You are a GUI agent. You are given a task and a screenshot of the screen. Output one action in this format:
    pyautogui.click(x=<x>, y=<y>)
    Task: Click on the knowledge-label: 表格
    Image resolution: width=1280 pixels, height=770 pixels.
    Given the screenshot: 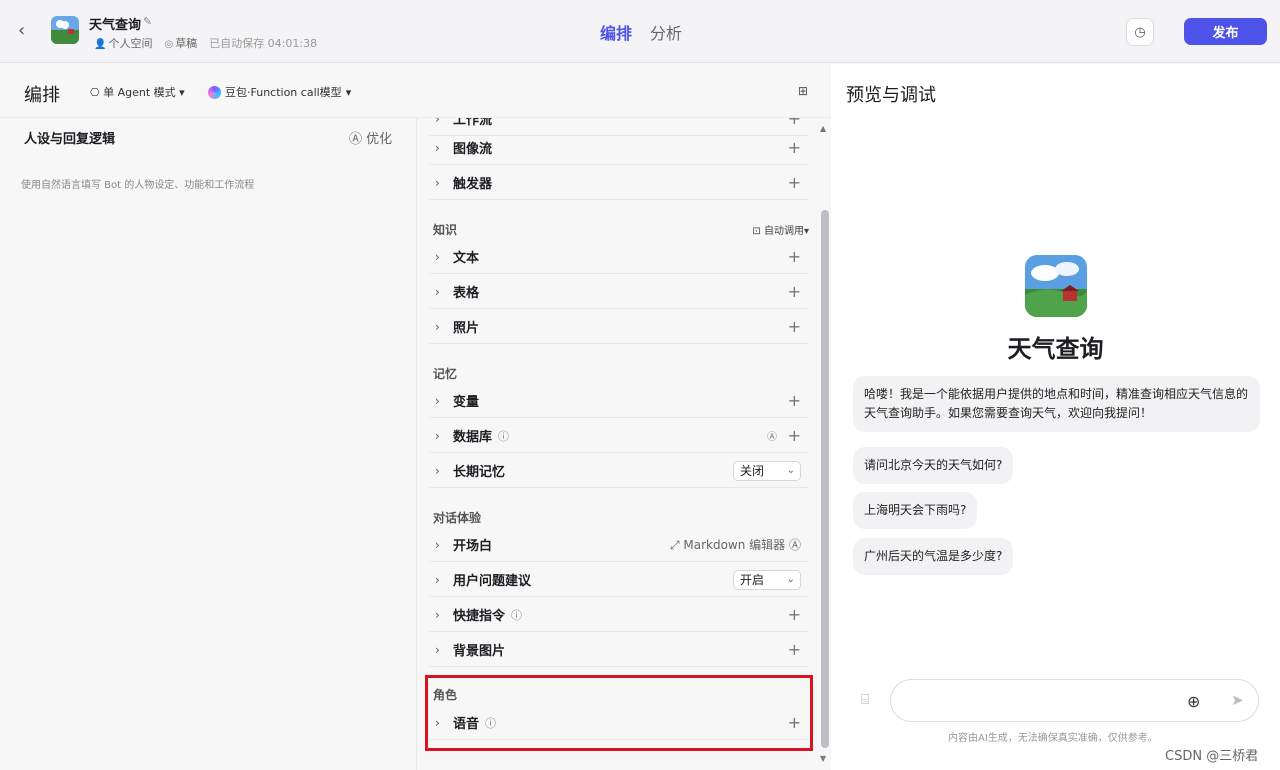 What is the action you would take?
    pyautogui.click(x=466, y=293)
    